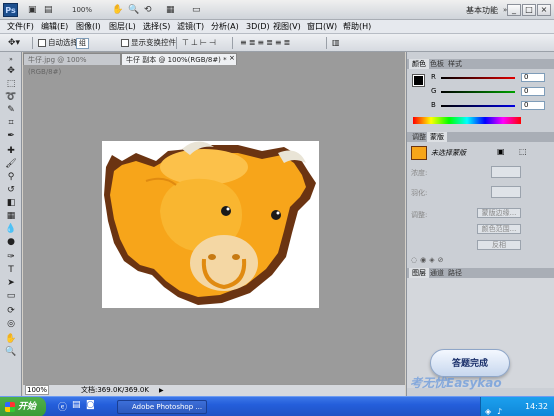  Describe the element at coordinates (11, 311) in the screenshot. I see `3d-rotate-icon: ⟳` at that location.